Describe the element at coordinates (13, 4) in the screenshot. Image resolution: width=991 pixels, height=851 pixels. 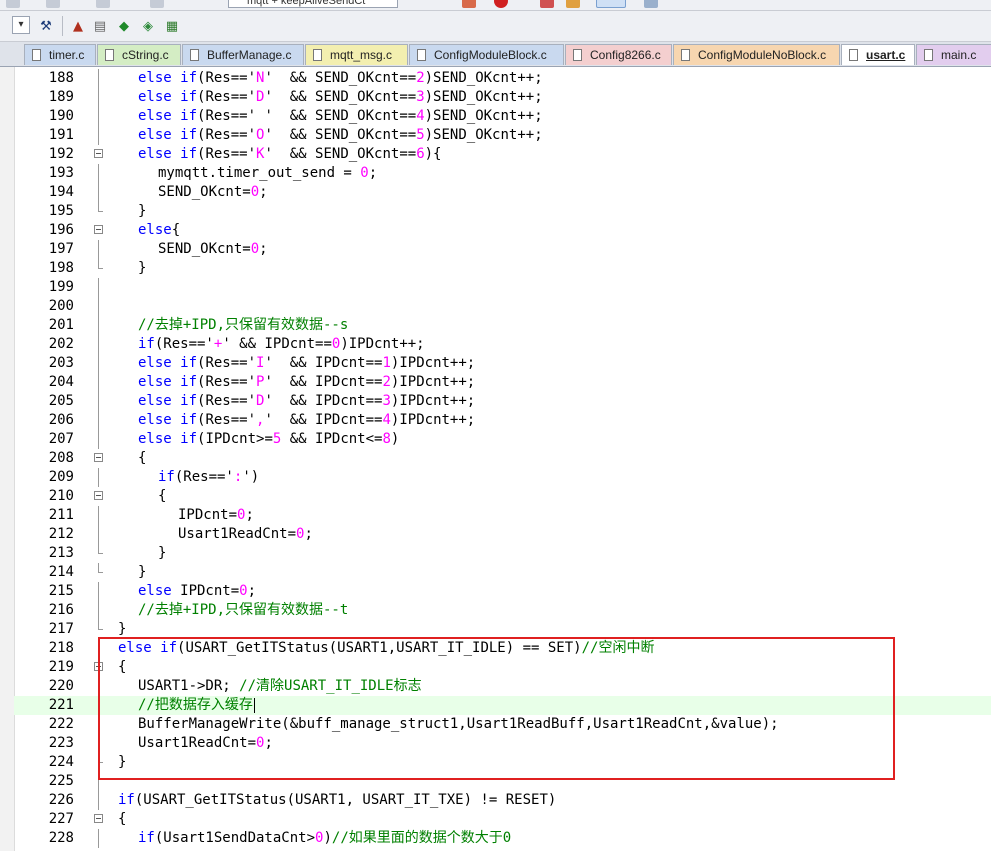
I see `translate-icon` at that location.